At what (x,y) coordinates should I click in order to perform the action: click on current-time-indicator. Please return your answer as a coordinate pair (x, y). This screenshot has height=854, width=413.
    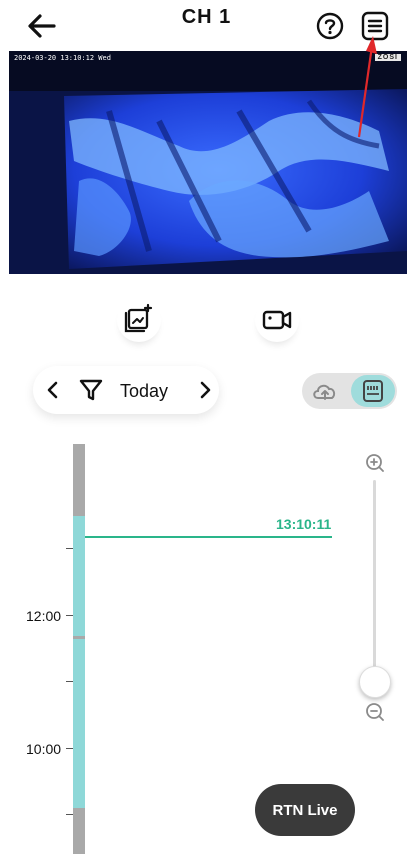
    Looking at the image, I should click on (208, 537).